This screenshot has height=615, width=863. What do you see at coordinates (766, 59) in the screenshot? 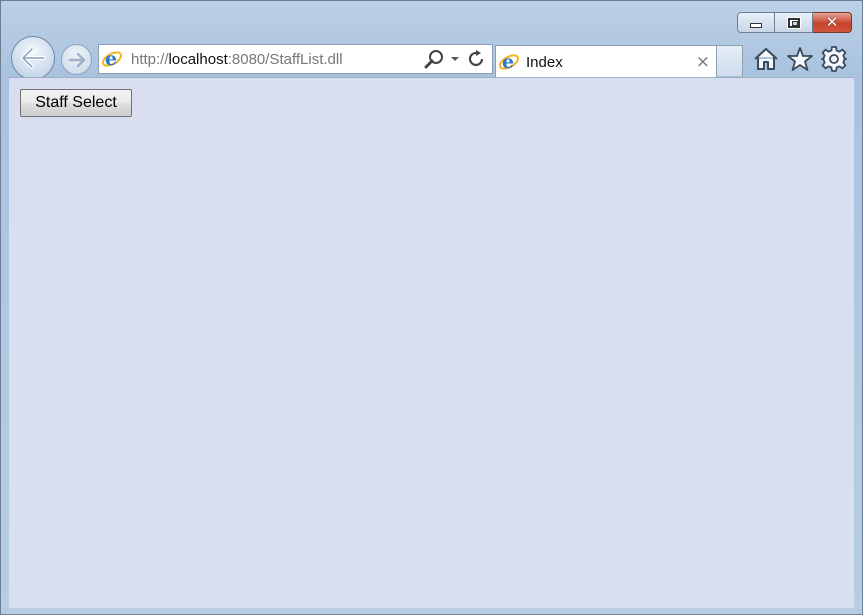
I see `home-icon` at bounding box center [766, 59].